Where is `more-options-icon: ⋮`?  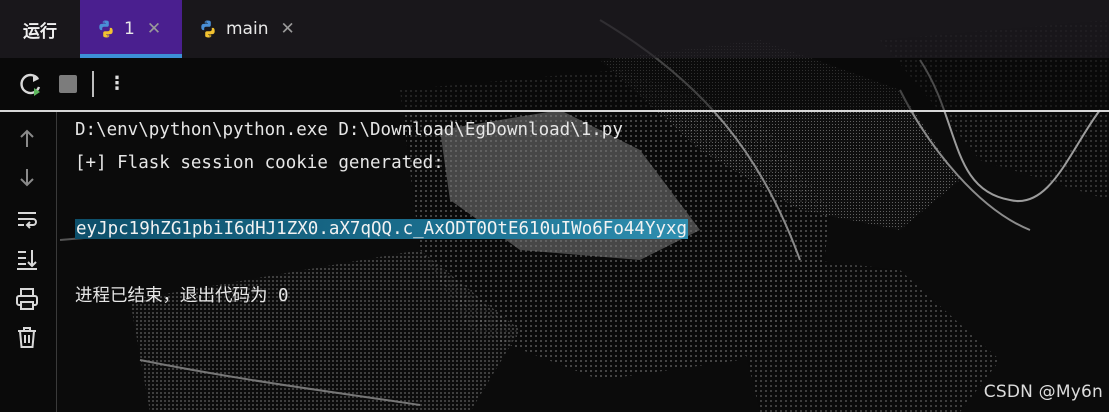
more-options-icon: ⋮ is located at coordinates (117, 84).